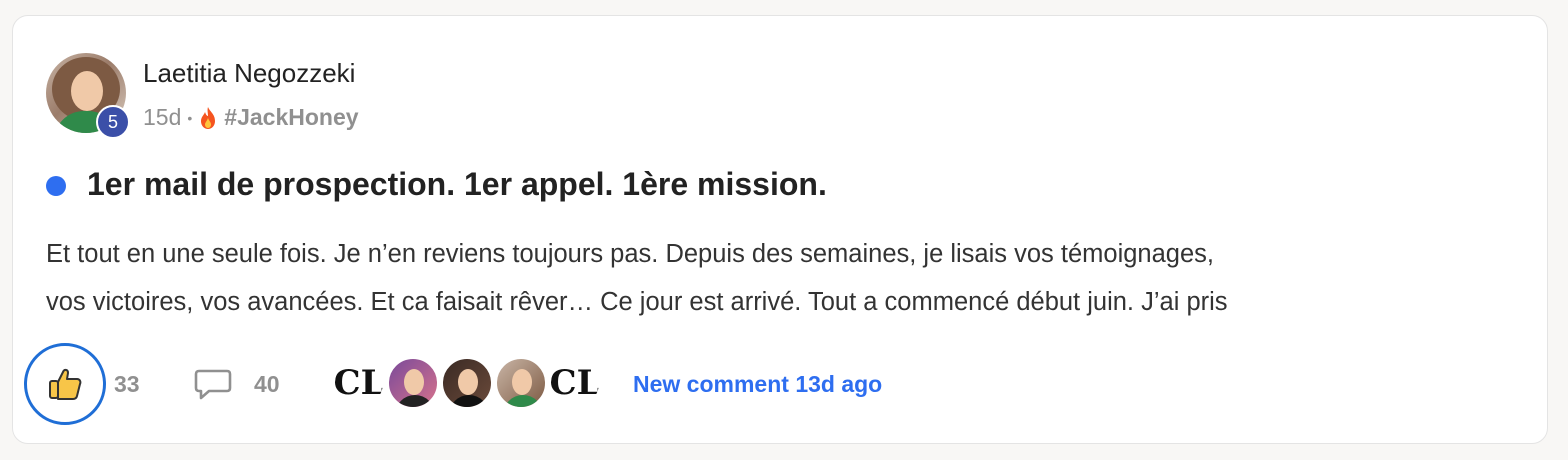  I want to click on participants-list: CL CL, so click(468, 383).